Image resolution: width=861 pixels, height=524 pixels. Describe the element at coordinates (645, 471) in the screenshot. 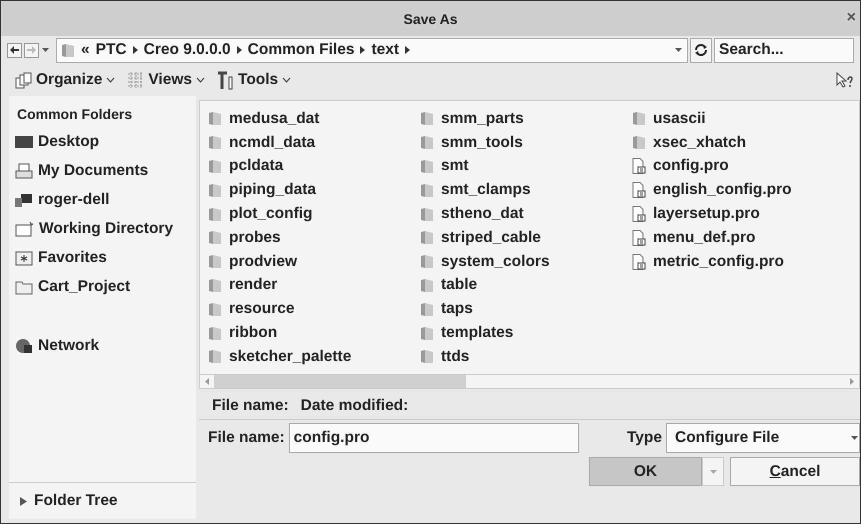

I see `ok-button: OK` at that location.